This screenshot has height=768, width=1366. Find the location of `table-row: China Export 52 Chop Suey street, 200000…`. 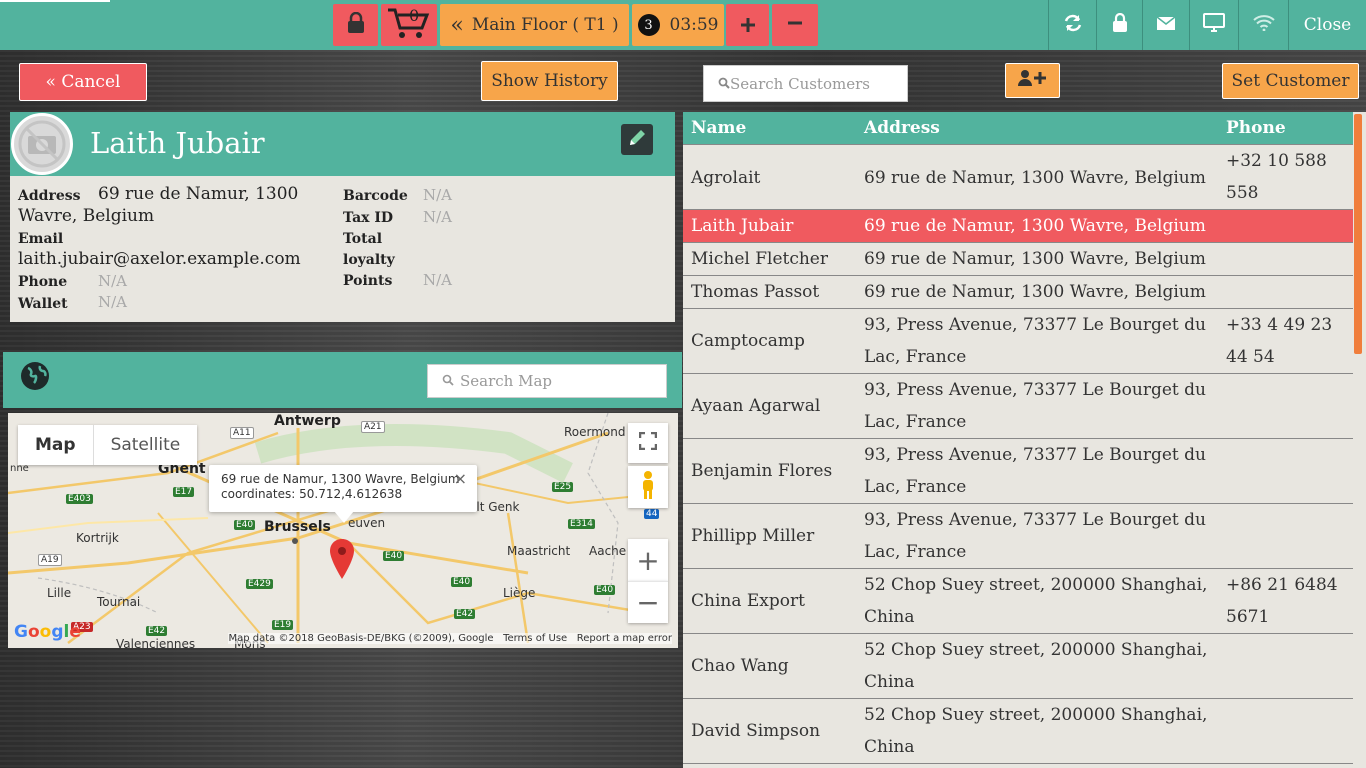

table-row: China Export 52 Chop Suey street, 200000… is located at coordinates (1018, 600).